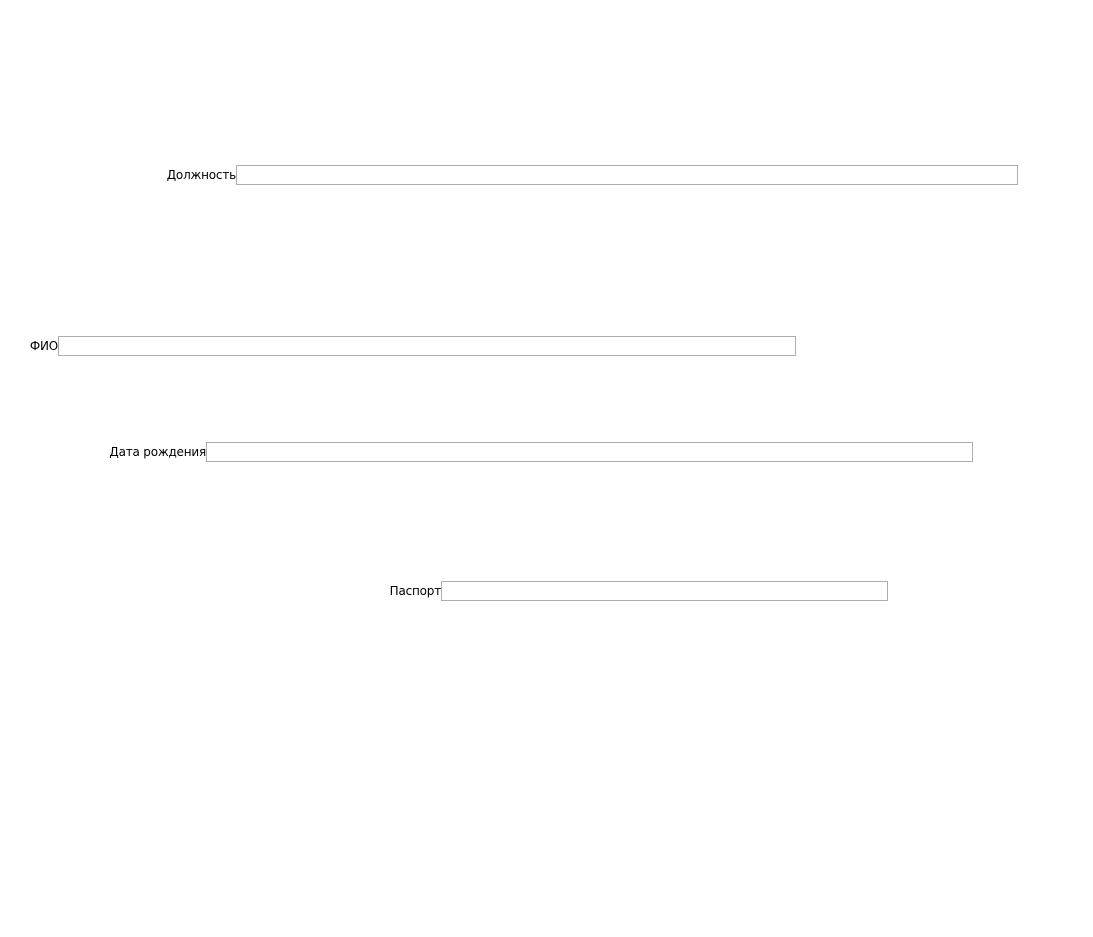 The height and width of the screenshot is (937, 1093). I want to click on position-label: Должность, so click(201, 175).